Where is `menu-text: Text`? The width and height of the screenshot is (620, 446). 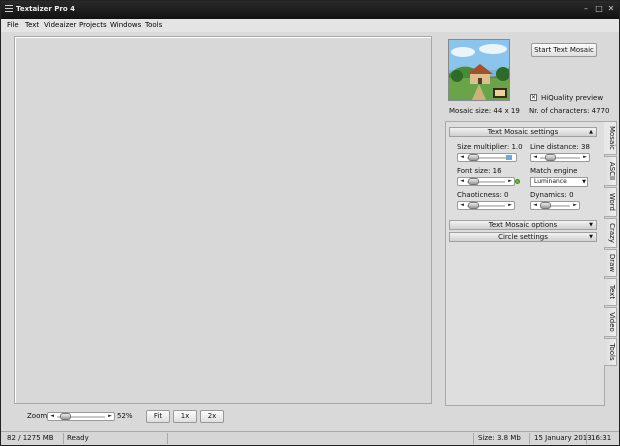
menu-text: Text is located at coordinates (32, 25).